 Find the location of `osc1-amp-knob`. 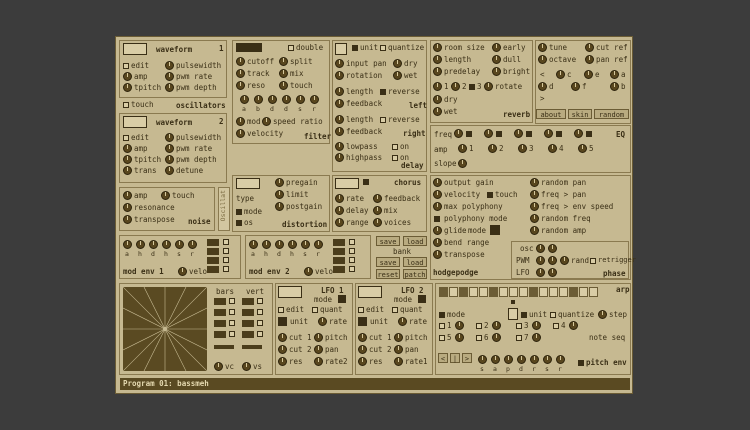

osc1-amp-knob is located at coordinates (127, 76).